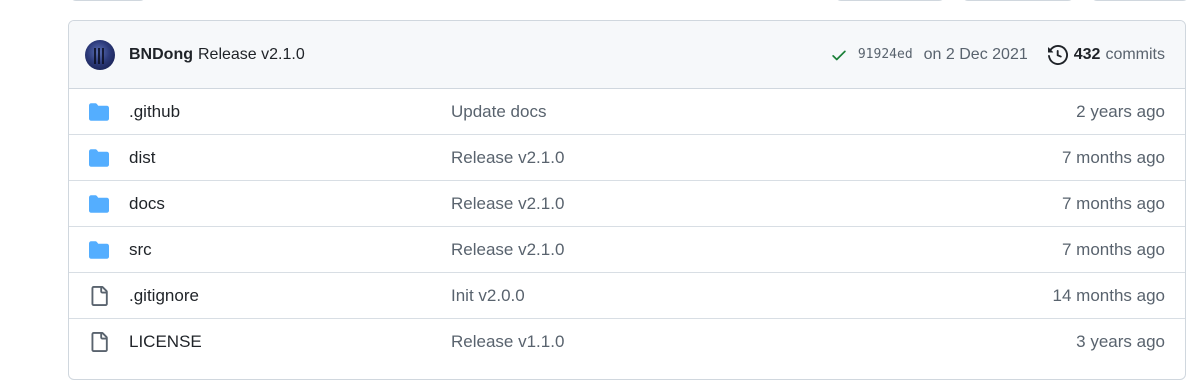 The height and width of the screenshot is (380, 1201). Describe the element at coordinates (1135, 55) in the screenshot. I see `commits-label: commits` at that location.